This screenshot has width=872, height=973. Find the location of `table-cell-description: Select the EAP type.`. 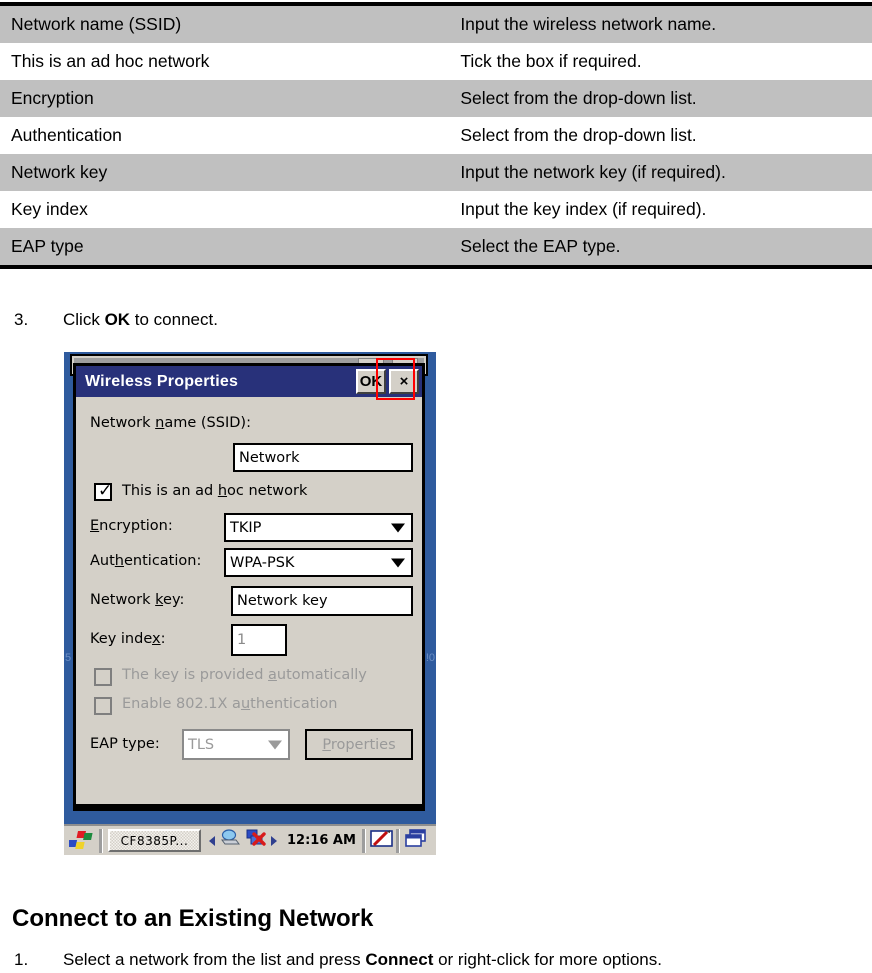

table-cell-description: Select the EAP type. is located at coordinates (540, 246).